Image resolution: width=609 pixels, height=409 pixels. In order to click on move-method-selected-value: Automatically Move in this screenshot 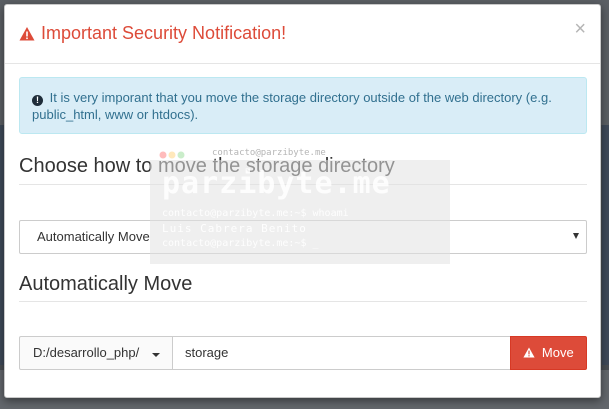, I will do `click(93, 236)`.